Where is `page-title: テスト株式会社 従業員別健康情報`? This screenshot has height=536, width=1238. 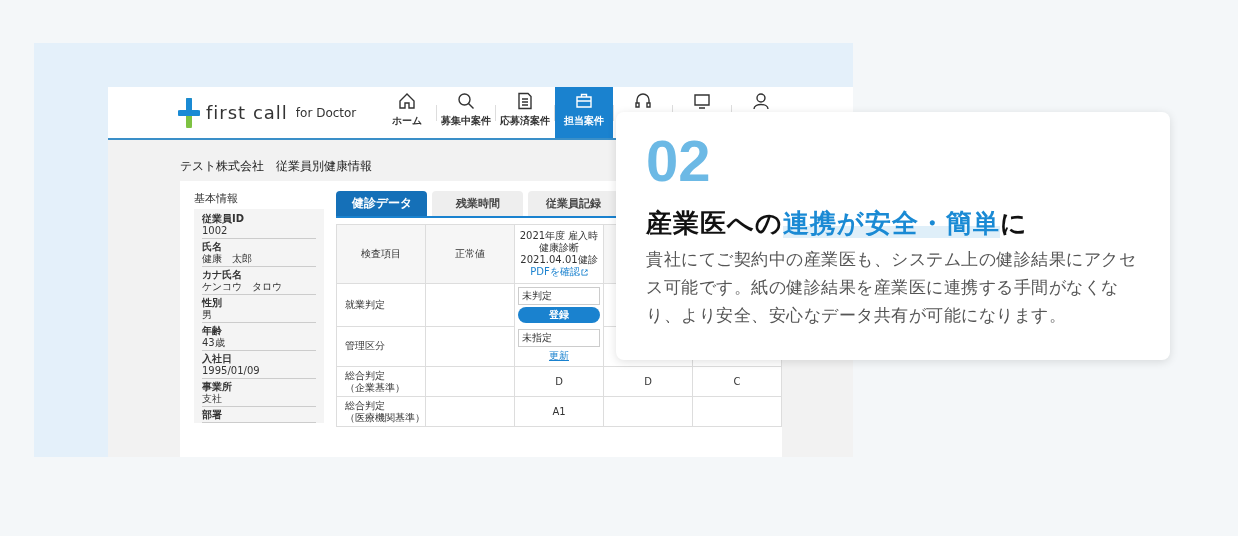 page-title: テスト株式会社 従業員別健康情報 is located at coordinates (276, 166).